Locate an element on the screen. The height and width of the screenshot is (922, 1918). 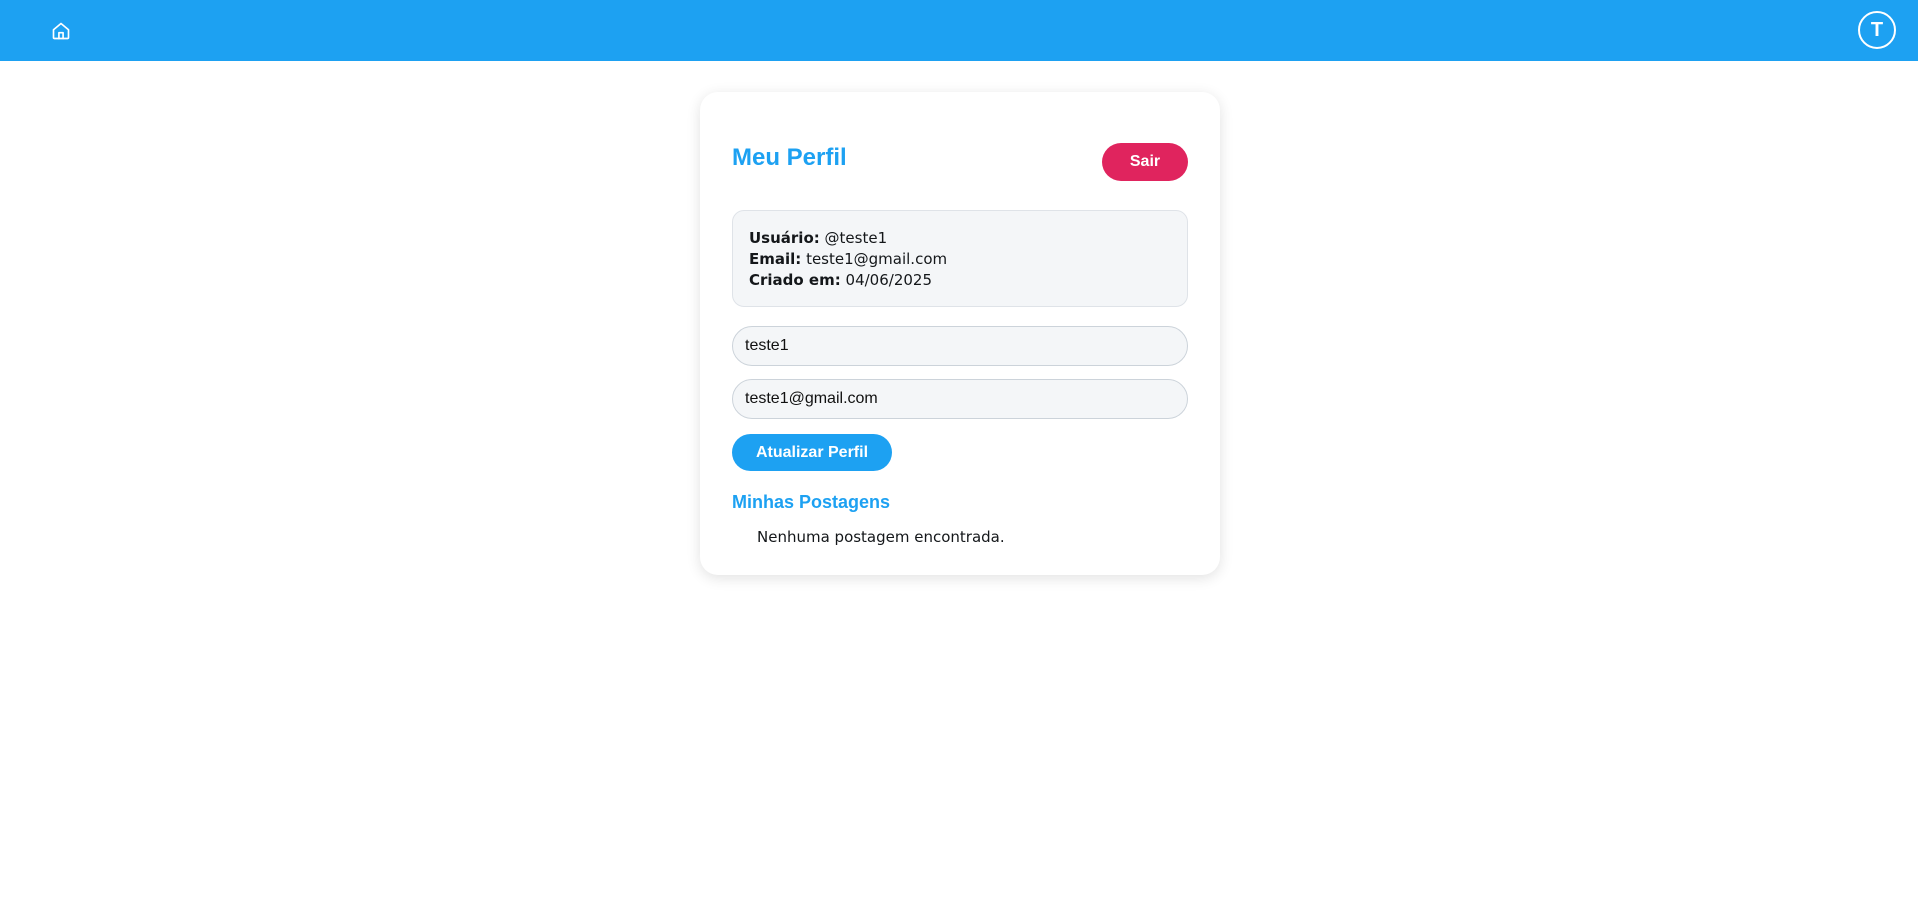
info-user-label: Usuário: is located at coordinates (784, 238).